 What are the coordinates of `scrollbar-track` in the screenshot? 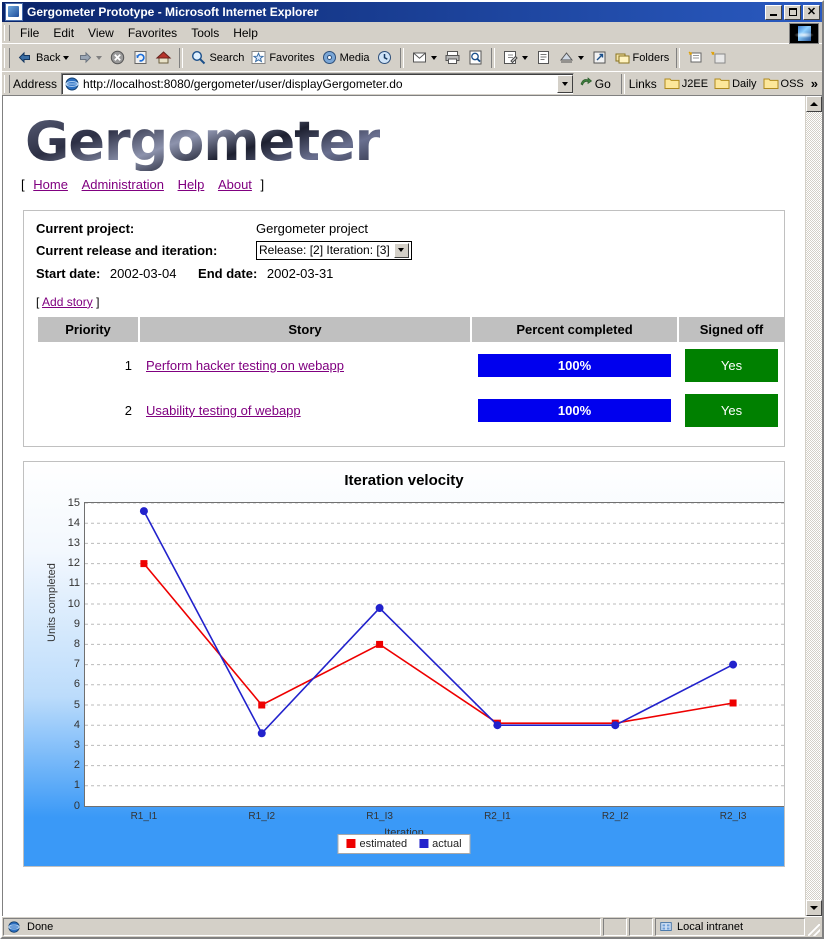 It's located at (814, 506).